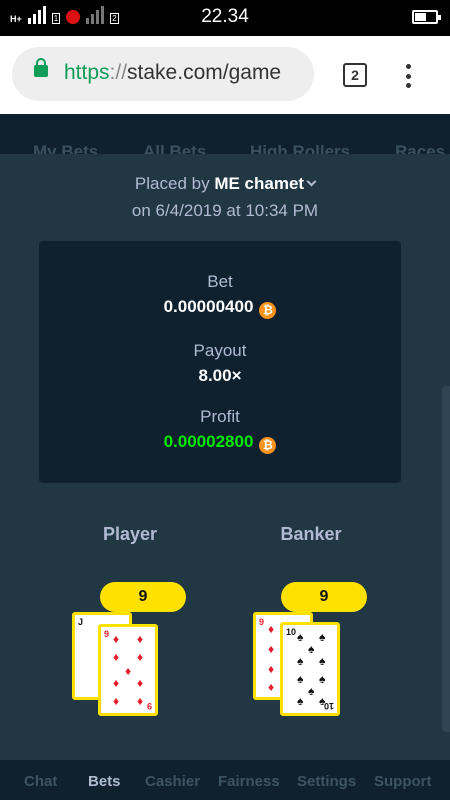 The image size is (450, 800). What do you see at coordinates (204, 72) in the screenshot?
I see `url-host: stake.com/game` at bounding box center [204, 72].